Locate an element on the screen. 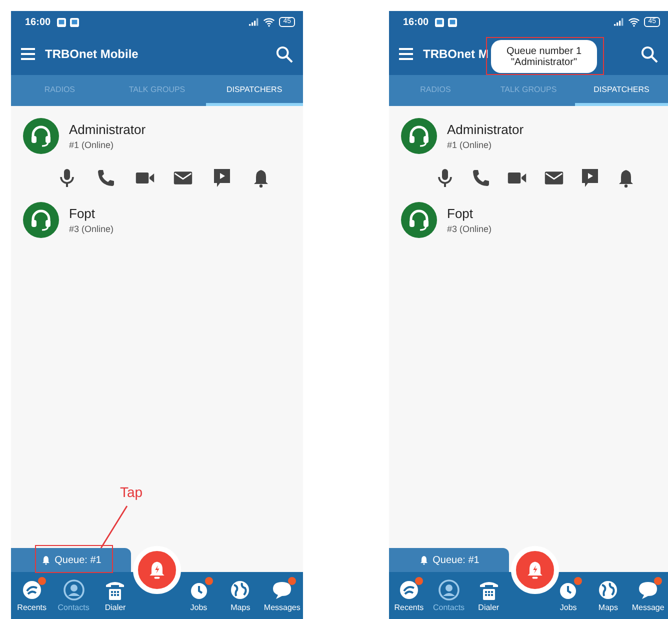 The width and height of the screenshot is (668, 619). annotation-label: Tap is located at coordinates (131, 492).